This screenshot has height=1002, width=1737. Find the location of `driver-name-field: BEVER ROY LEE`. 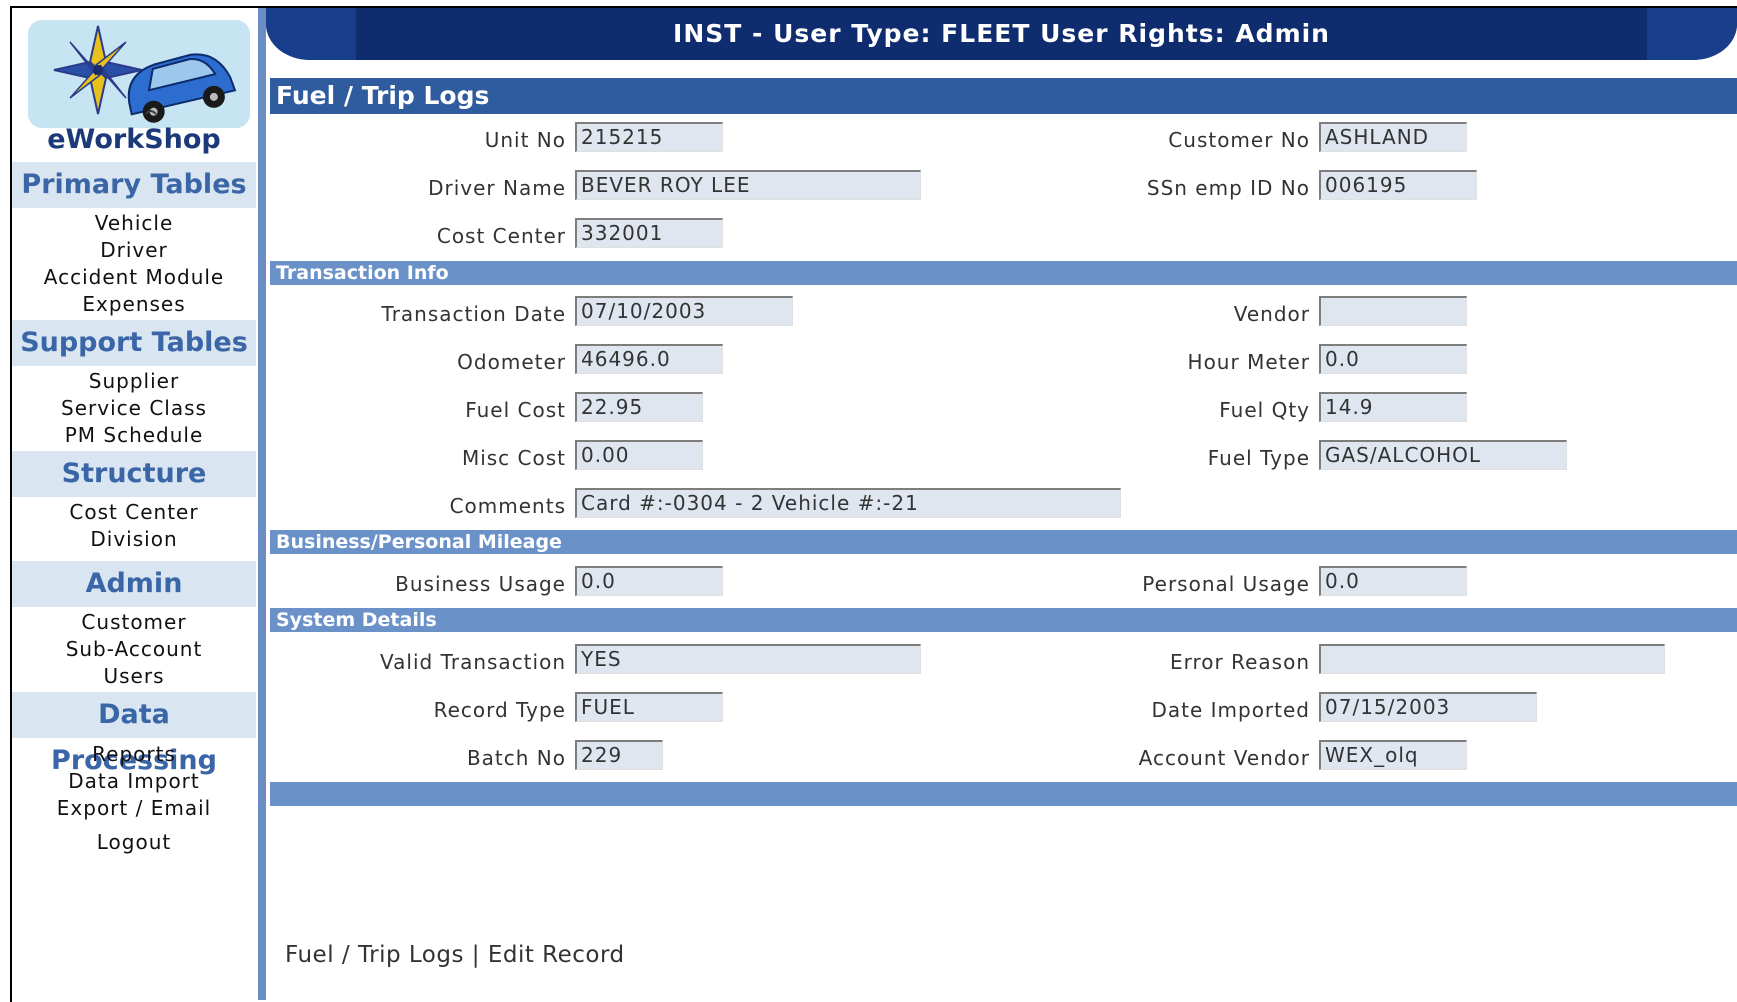

driver-name-field: BEVER ROY LEE is located at coordinates (748, 185).